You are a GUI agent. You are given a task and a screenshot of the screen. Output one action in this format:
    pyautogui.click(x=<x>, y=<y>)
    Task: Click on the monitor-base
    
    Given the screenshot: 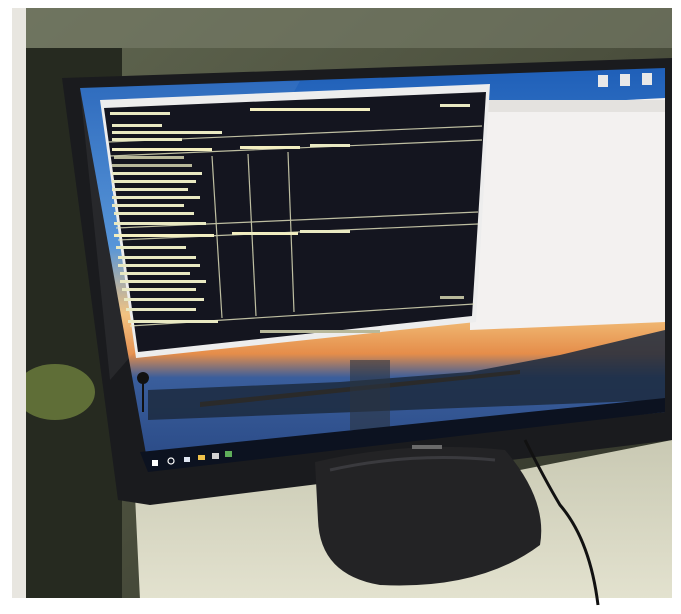 What is the action you would take?
    pyautogui.click(x=428, y=516)
    